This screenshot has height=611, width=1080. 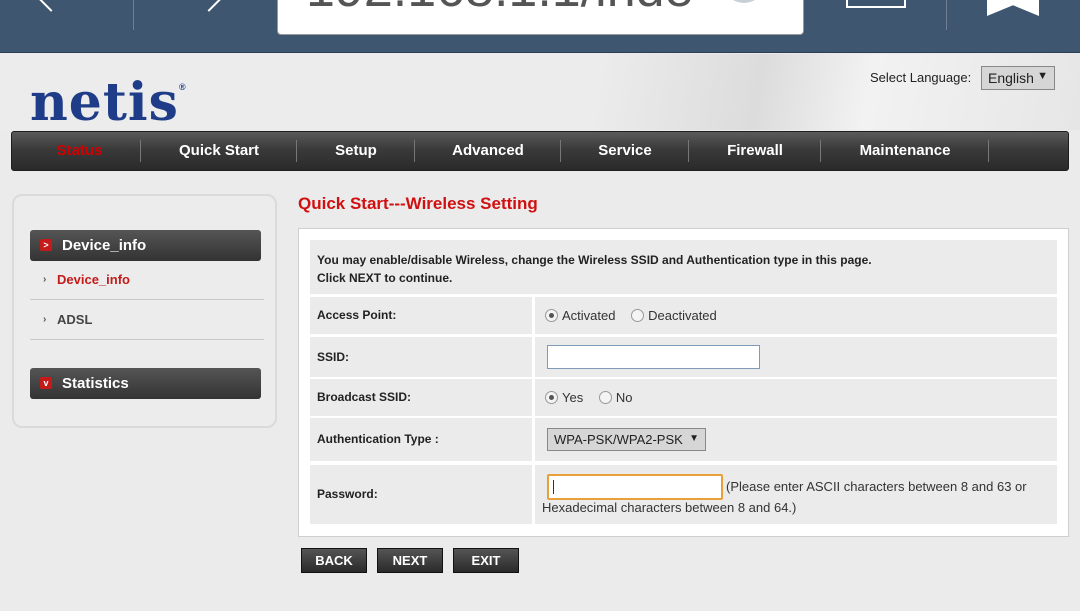 What do you see at coordinates (421, 439) in the screenshot?
I see `auth-type-label: Authentication Type :` at bounding box center [421, 439].